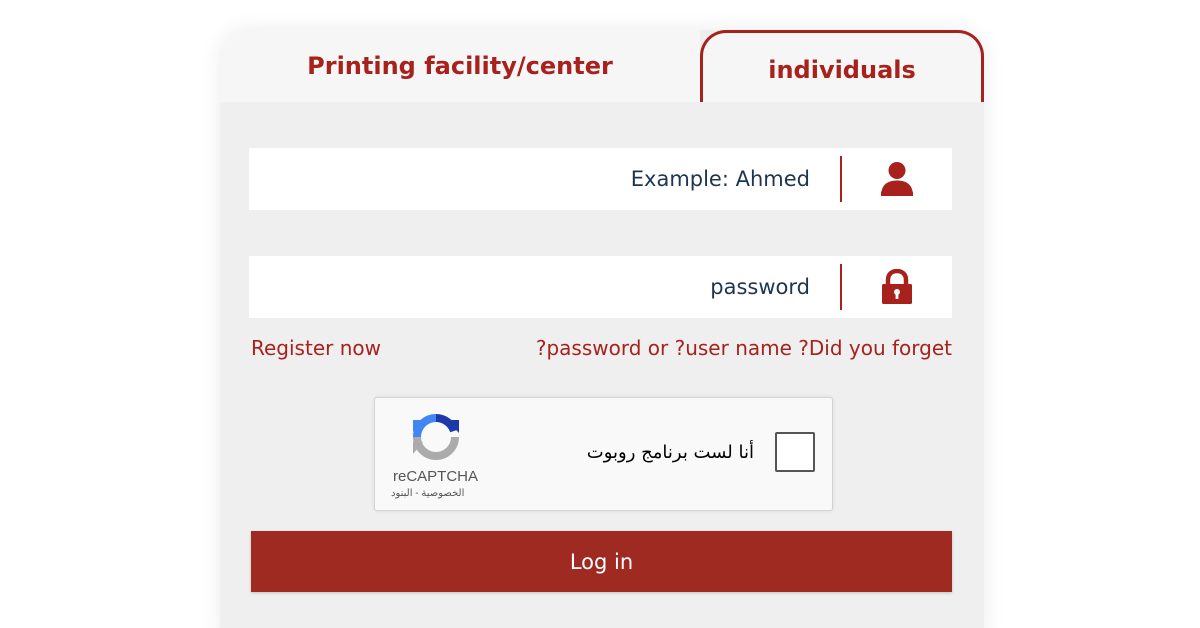  Describe the element at coordinates (436, 476) in the screenshot. I see `recaptcha-brand: reCAPTCHA` at that location.